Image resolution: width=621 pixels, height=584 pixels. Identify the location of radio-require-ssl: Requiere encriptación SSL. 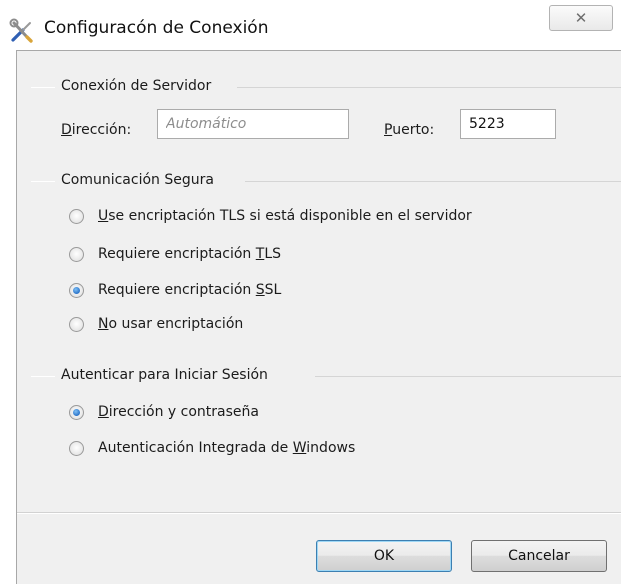
(175, 290).